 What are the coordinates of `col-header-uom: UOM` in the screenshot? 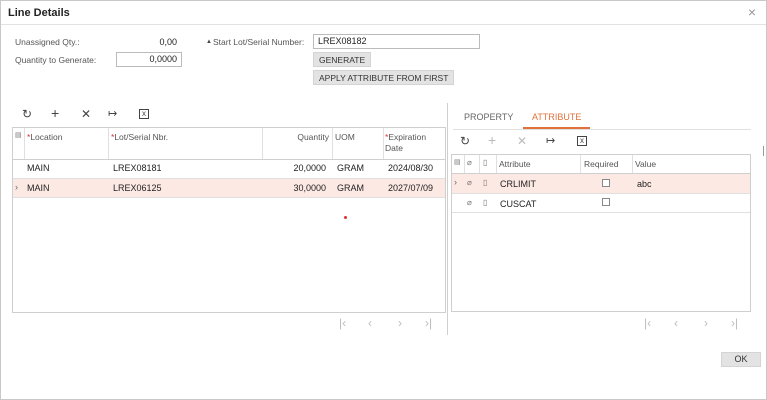 It's located at (345, 137).